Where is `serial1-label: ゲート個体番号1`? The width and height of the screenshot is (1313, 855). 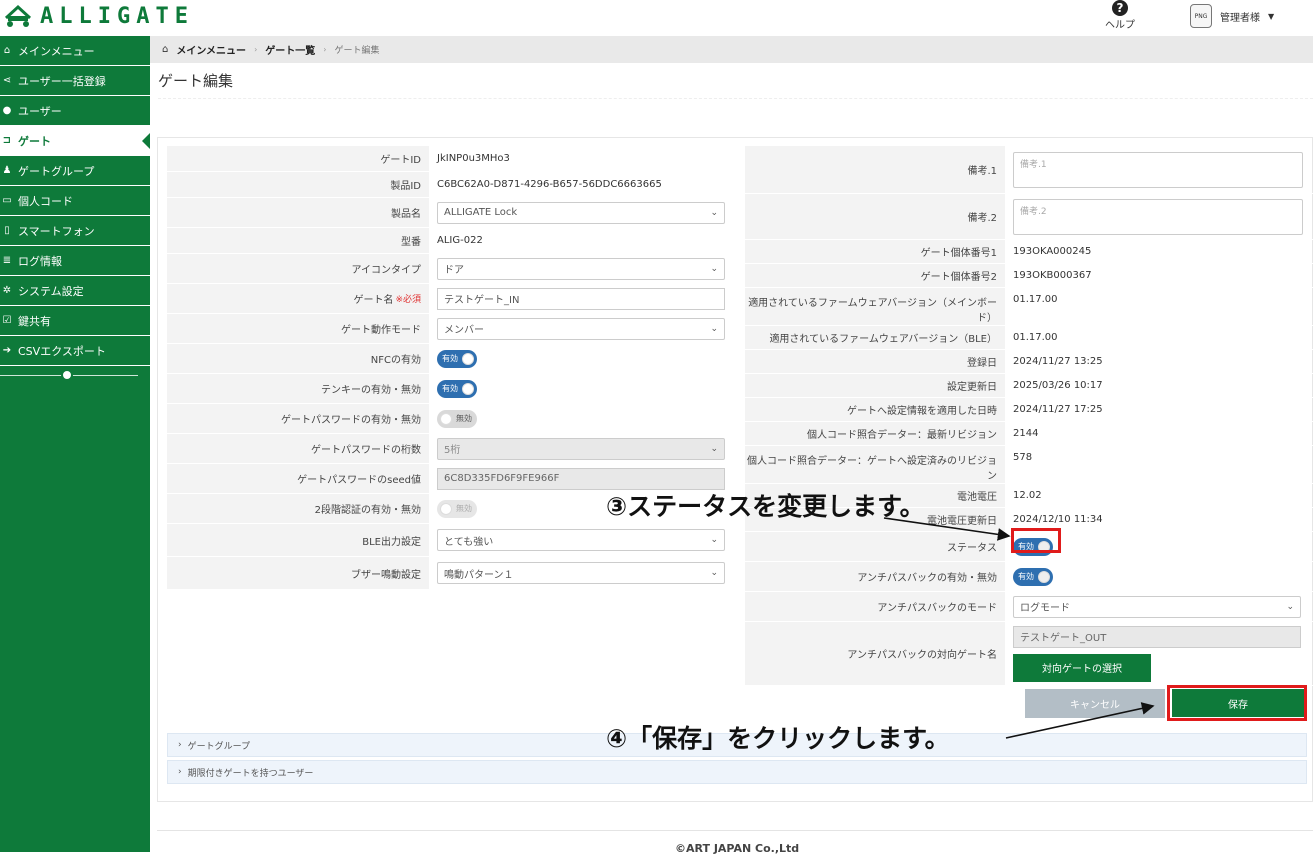
serial1-label: ゲート個体番号1 is located at coordinates (875, 251).